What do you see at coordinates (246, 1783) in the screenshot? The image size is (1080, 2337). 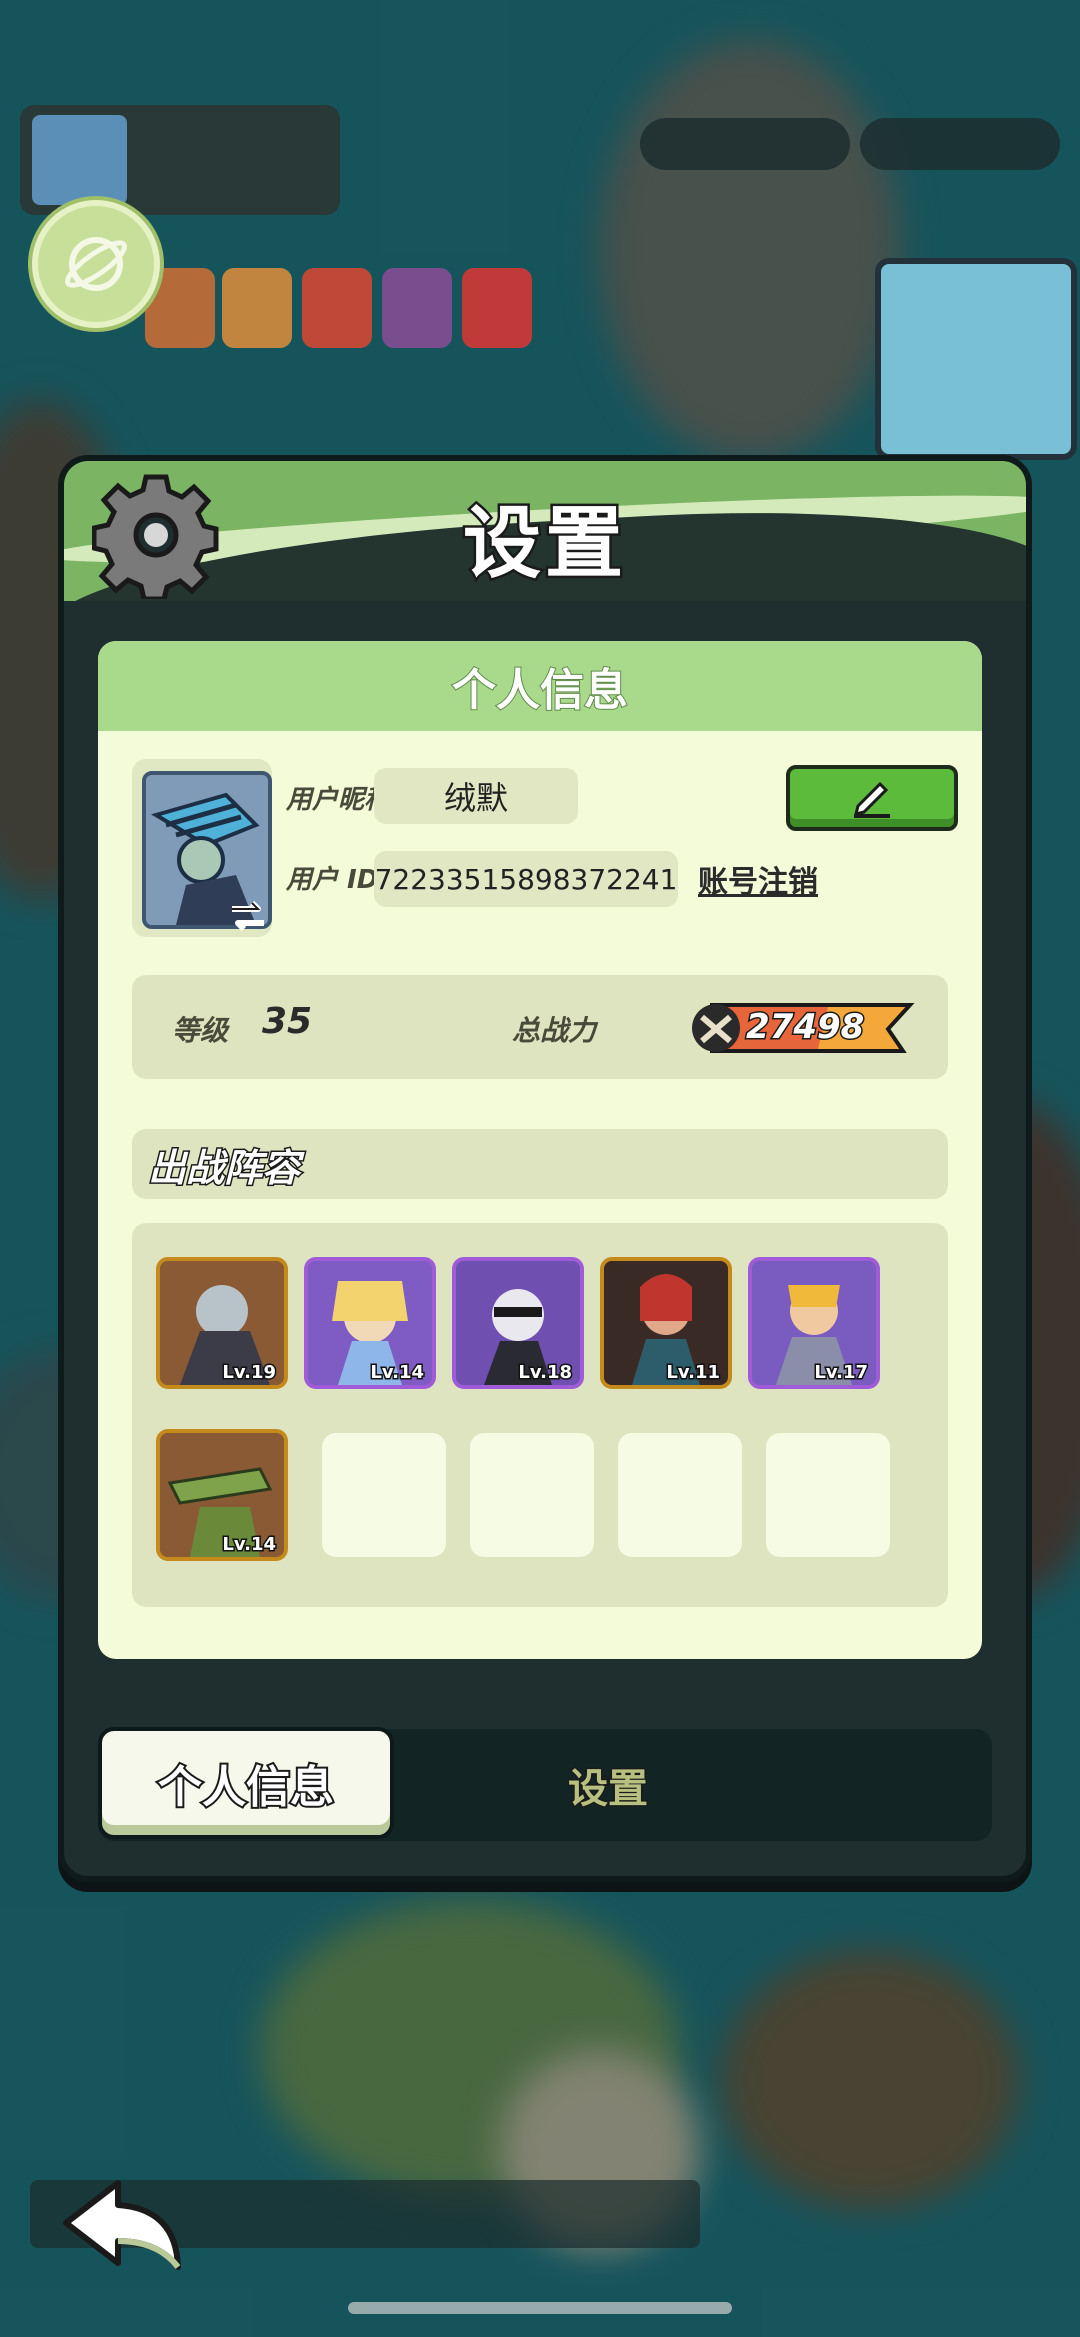 I see `tab-profile: 个人信息` at bounding box center [246, 1783].